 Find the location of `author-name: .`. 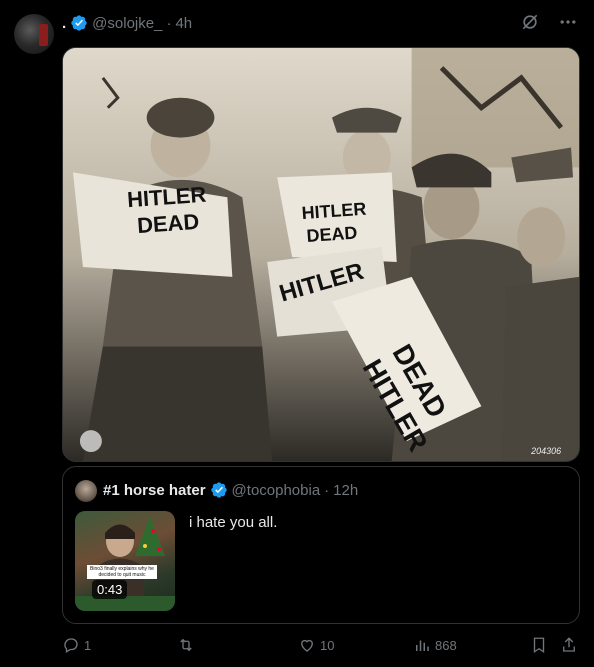

author-name: . is located at coordinates (64, 23).